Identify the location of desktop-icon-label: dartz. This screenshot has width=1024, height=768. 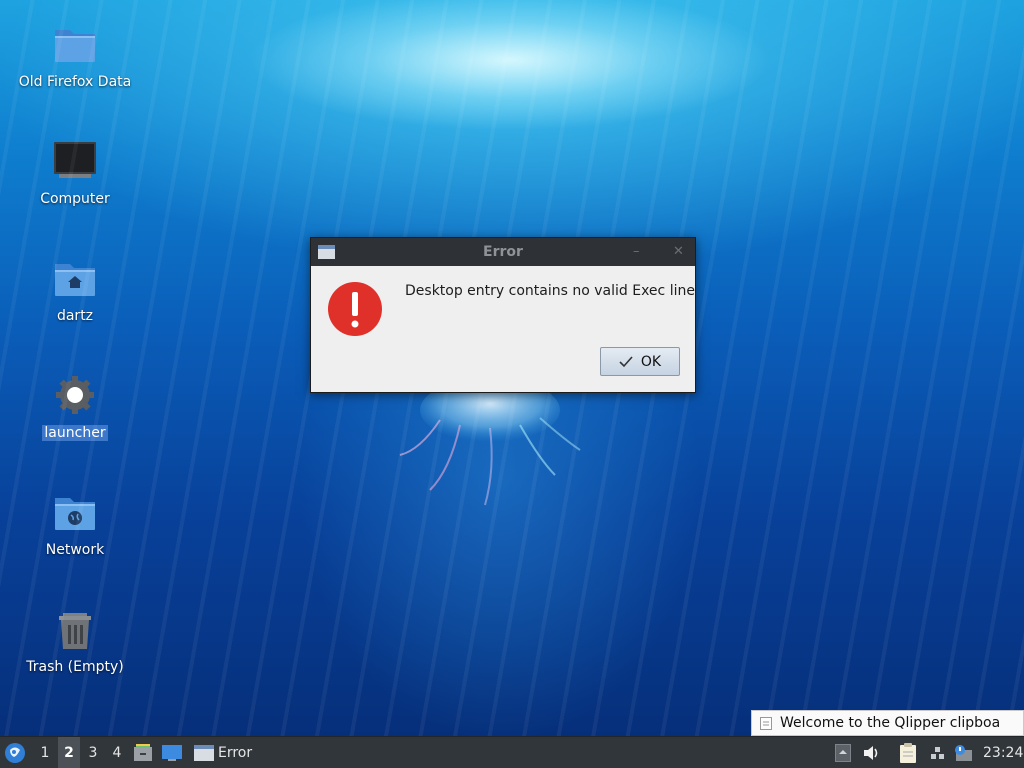
(75, 316).